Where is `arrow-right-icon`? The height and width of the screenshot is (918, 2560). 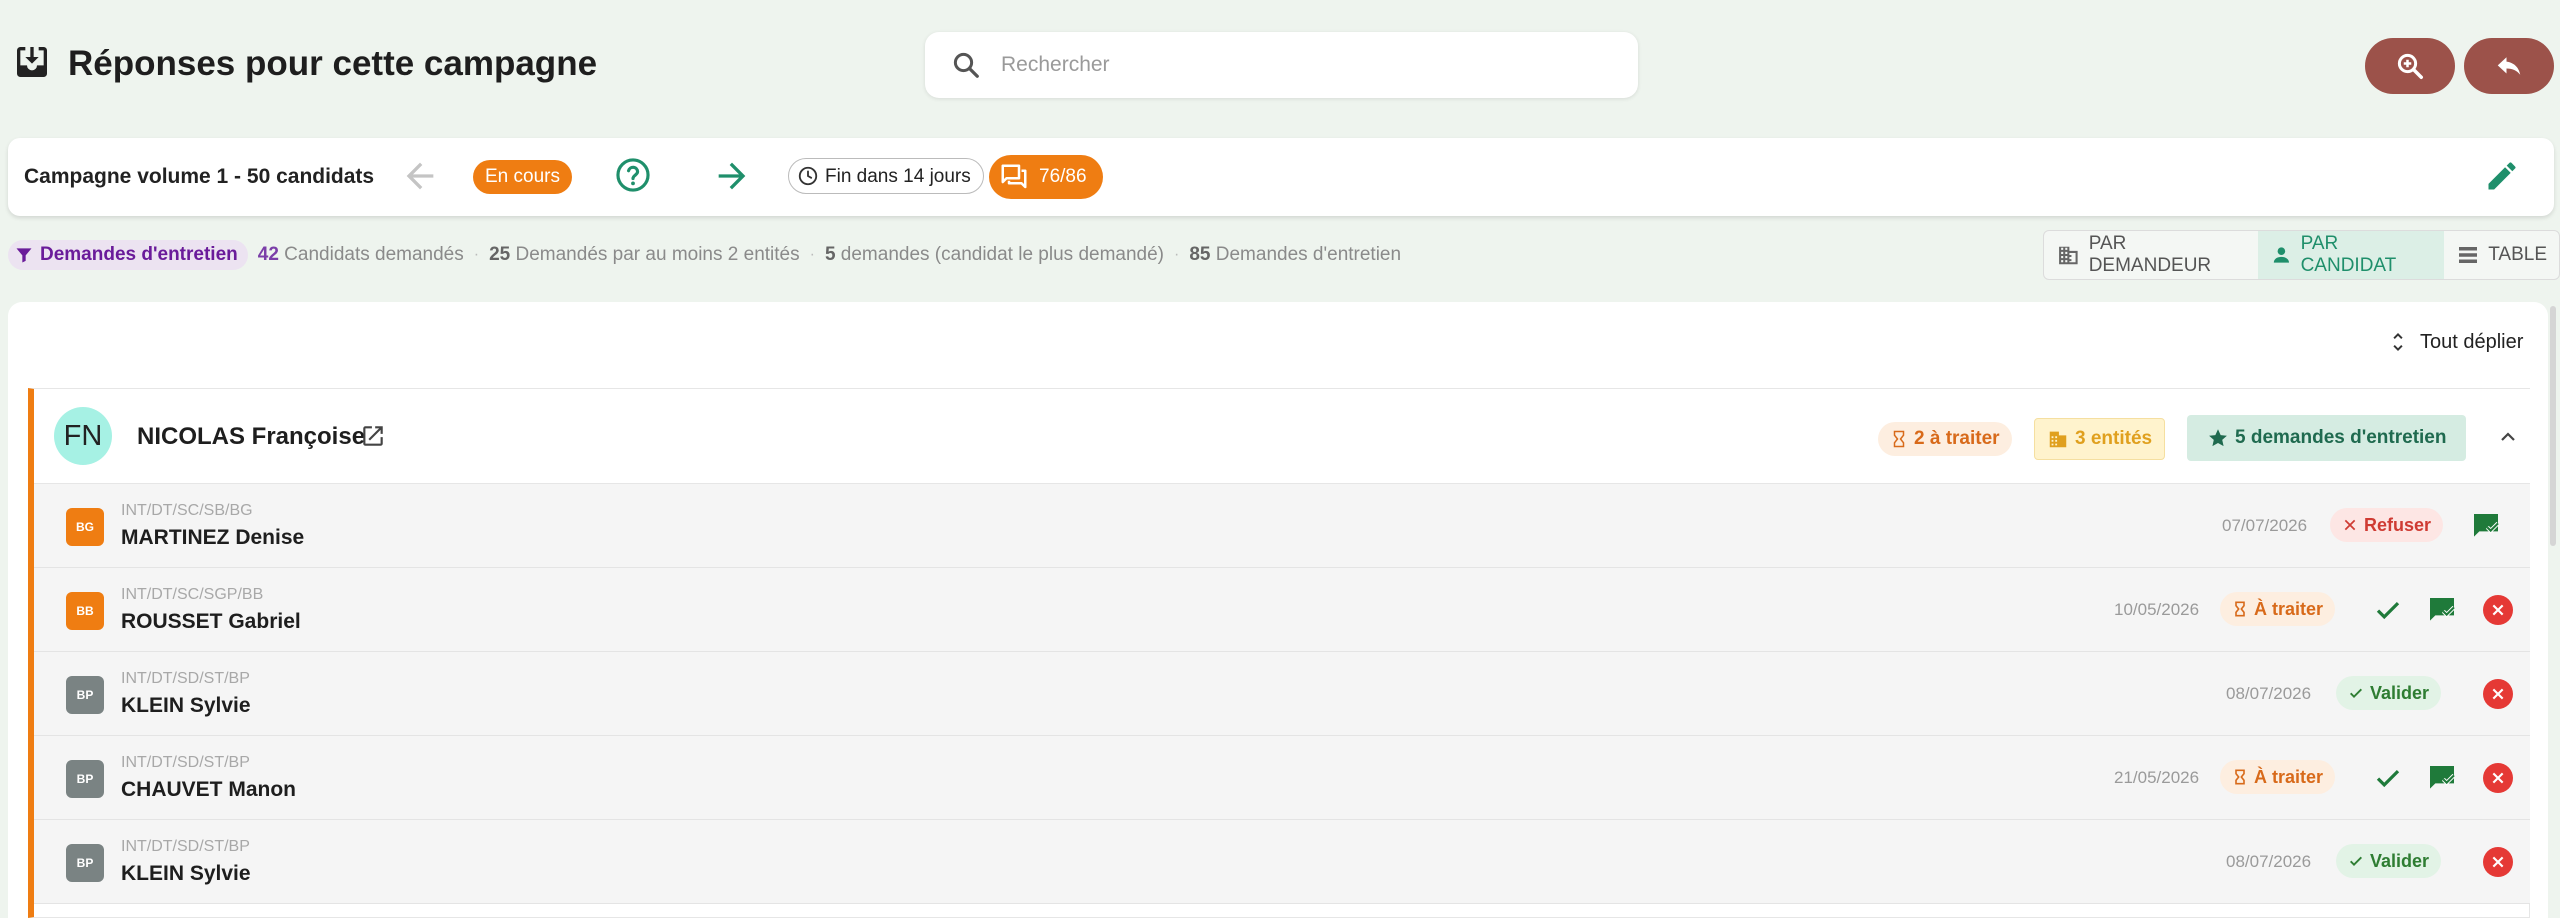 arrow-right-icon is located at coordinates (732, 176).